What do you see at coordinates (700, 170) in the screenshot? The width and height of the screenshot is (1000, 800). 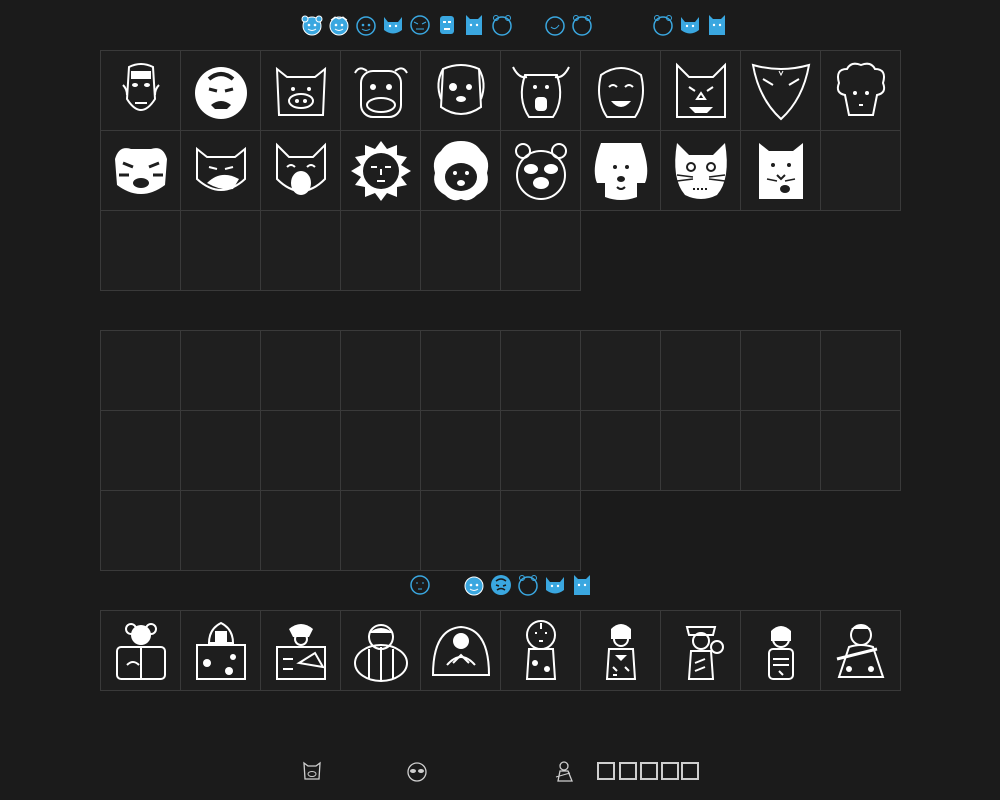 I see `cat-white-mask-icon` at bounding box center [700, 170].